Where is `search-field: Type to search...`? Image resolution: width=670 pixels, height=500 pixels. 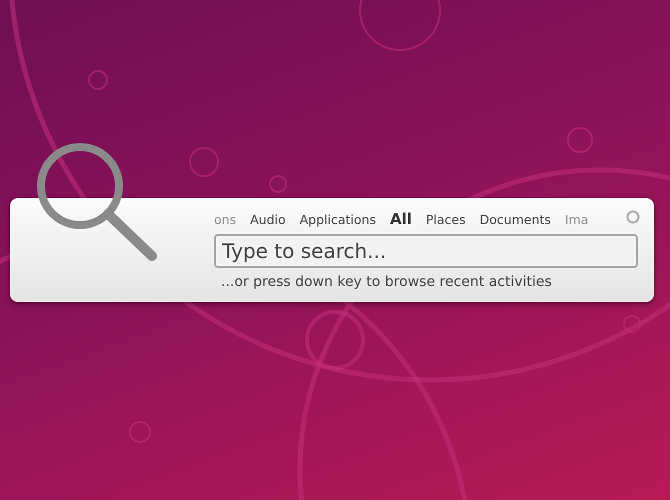
search-field: Type to search... is located at coordinates (426, 251).